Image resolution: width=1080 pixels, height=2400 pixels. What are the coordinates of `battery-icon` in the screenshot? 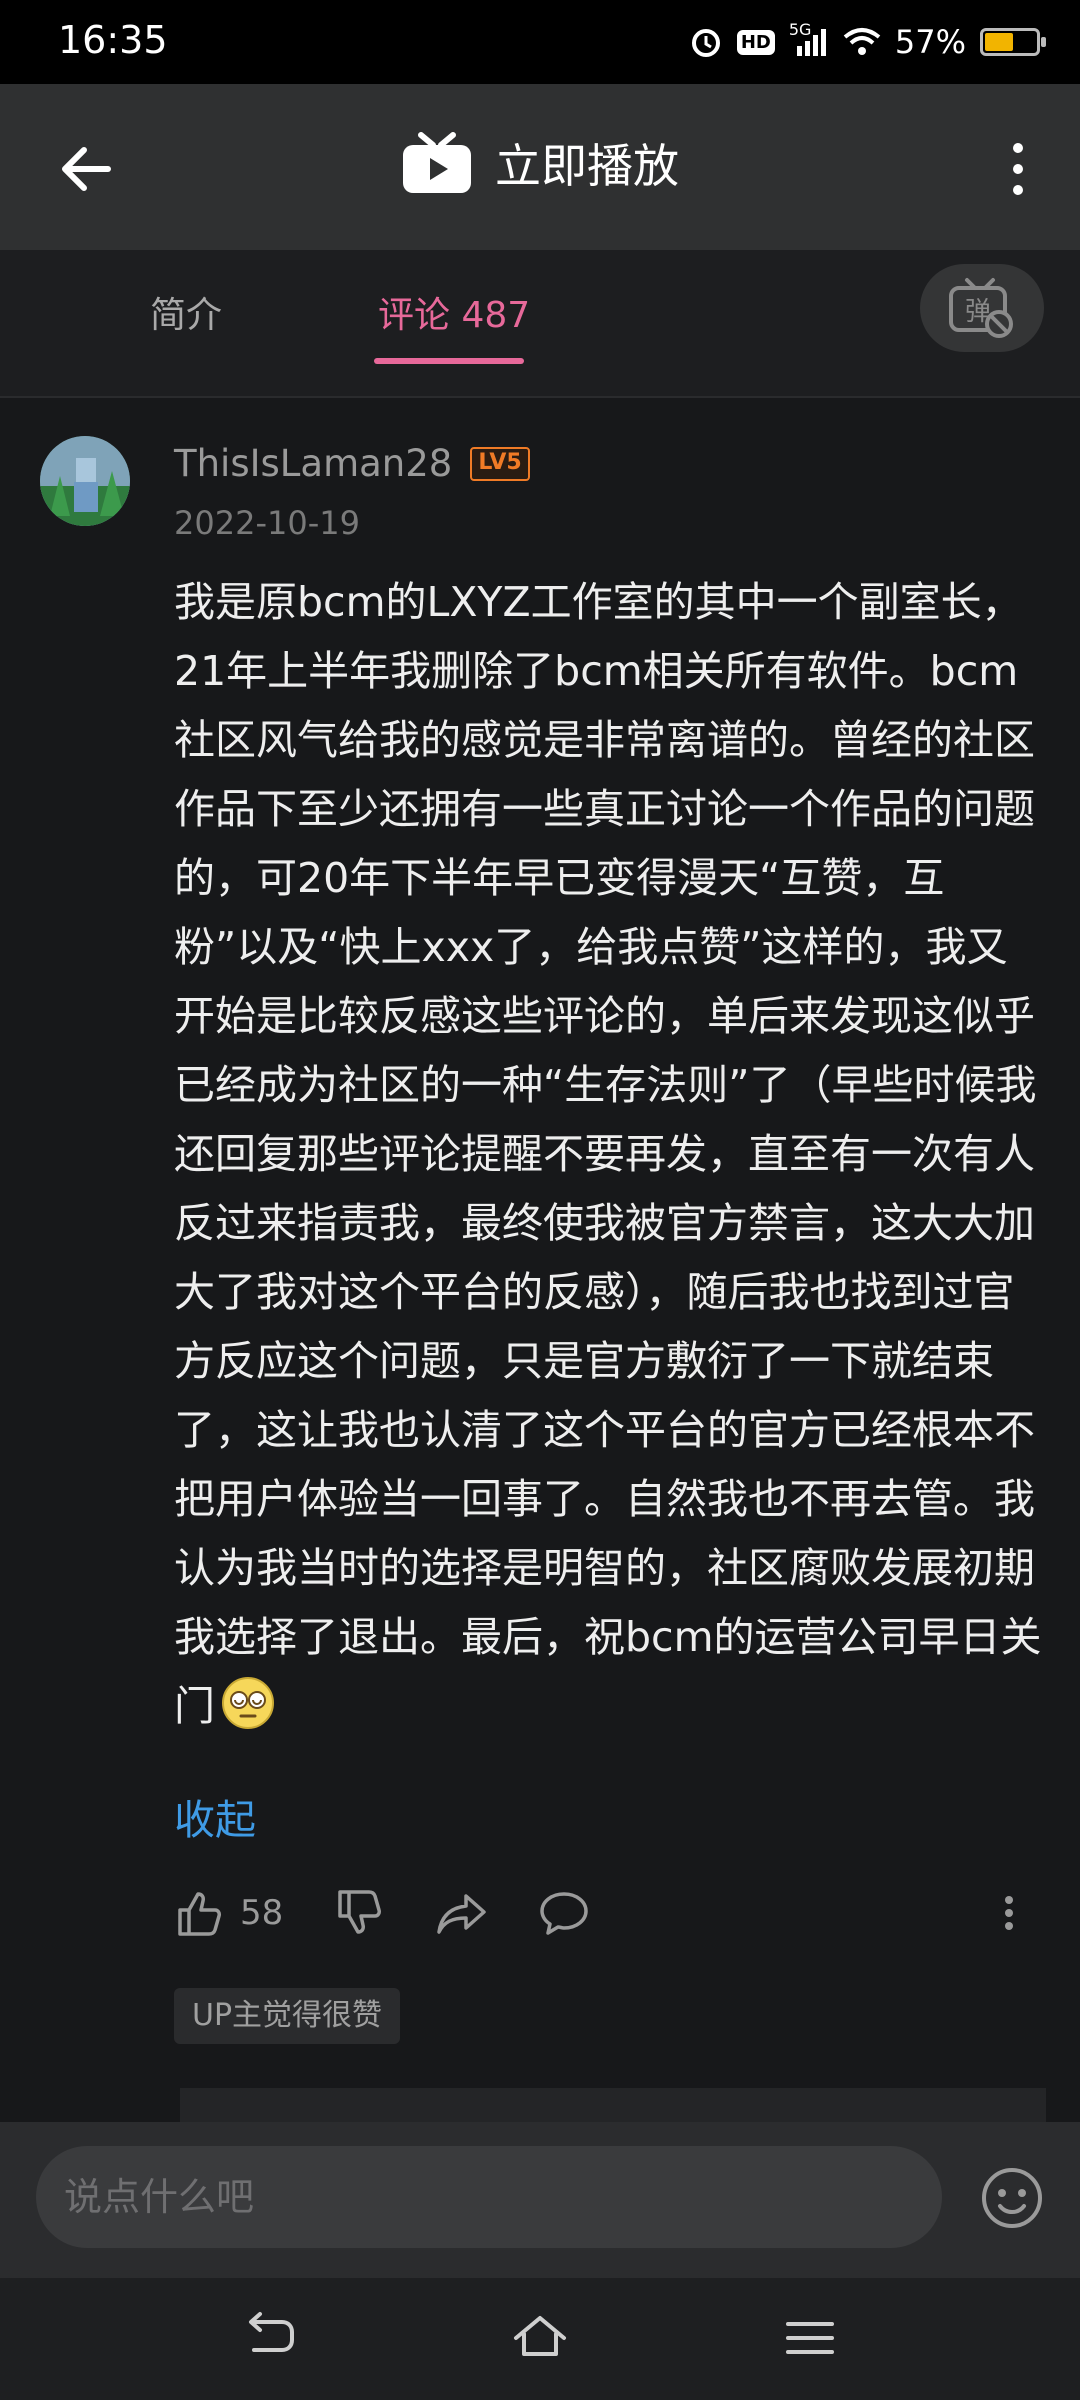 It's located at (1013, 42).